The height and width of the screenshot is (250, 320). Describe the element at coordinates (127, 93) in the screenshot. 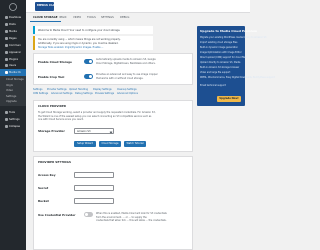

I see `link-advanced-options: Advanced Options` at that location.